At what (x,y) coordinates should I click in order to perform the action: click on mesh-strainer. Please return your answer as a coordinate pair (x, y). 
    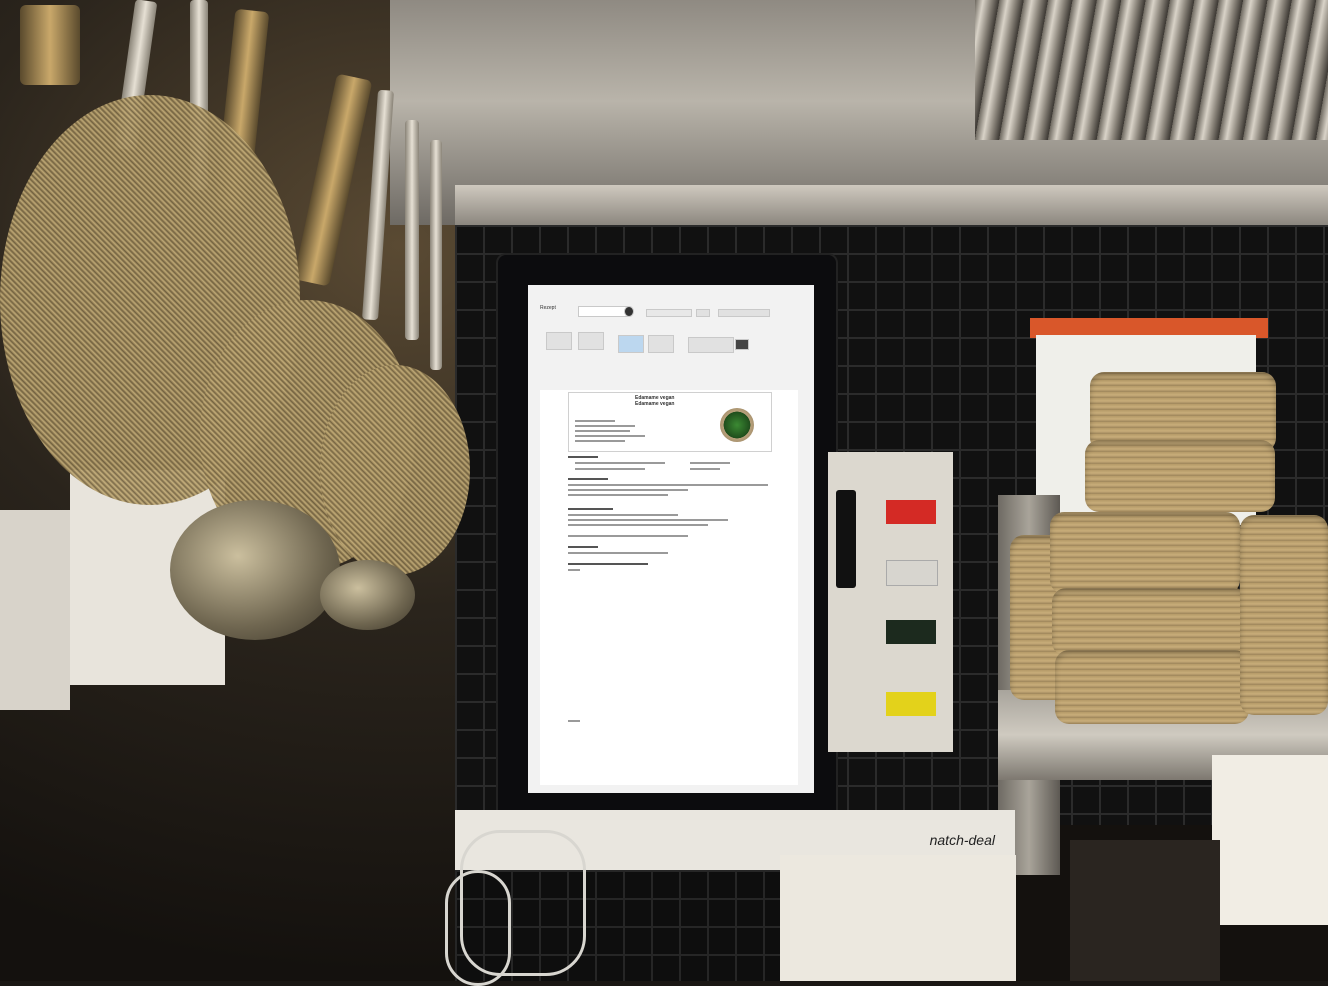
    Looking at the image, I should click on (395, 470).